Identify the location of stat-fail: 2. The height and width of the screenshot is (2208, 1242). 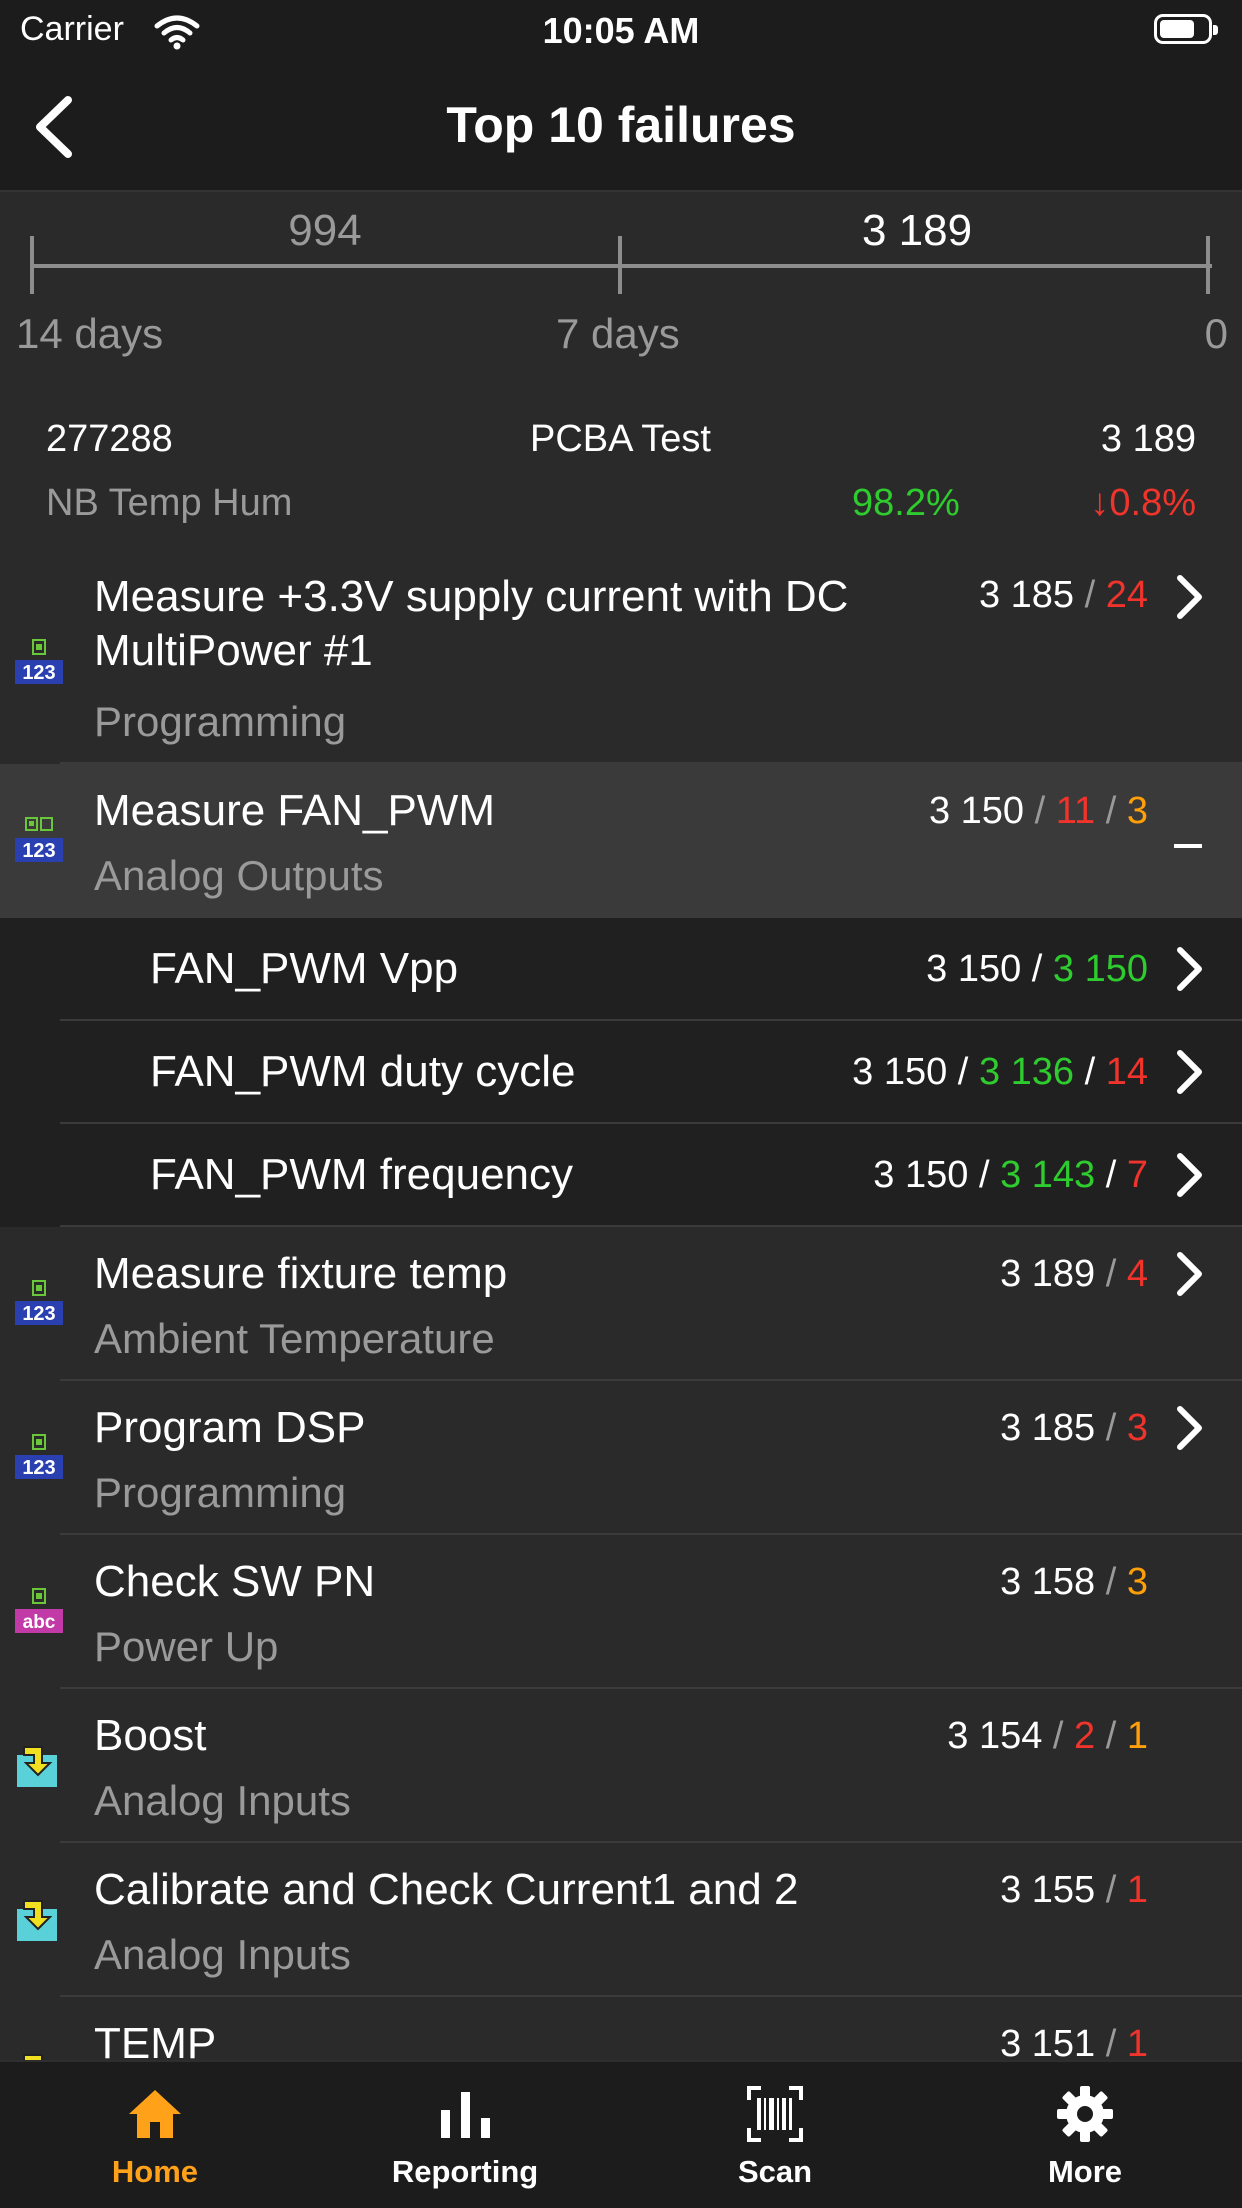
(1085, 1736).